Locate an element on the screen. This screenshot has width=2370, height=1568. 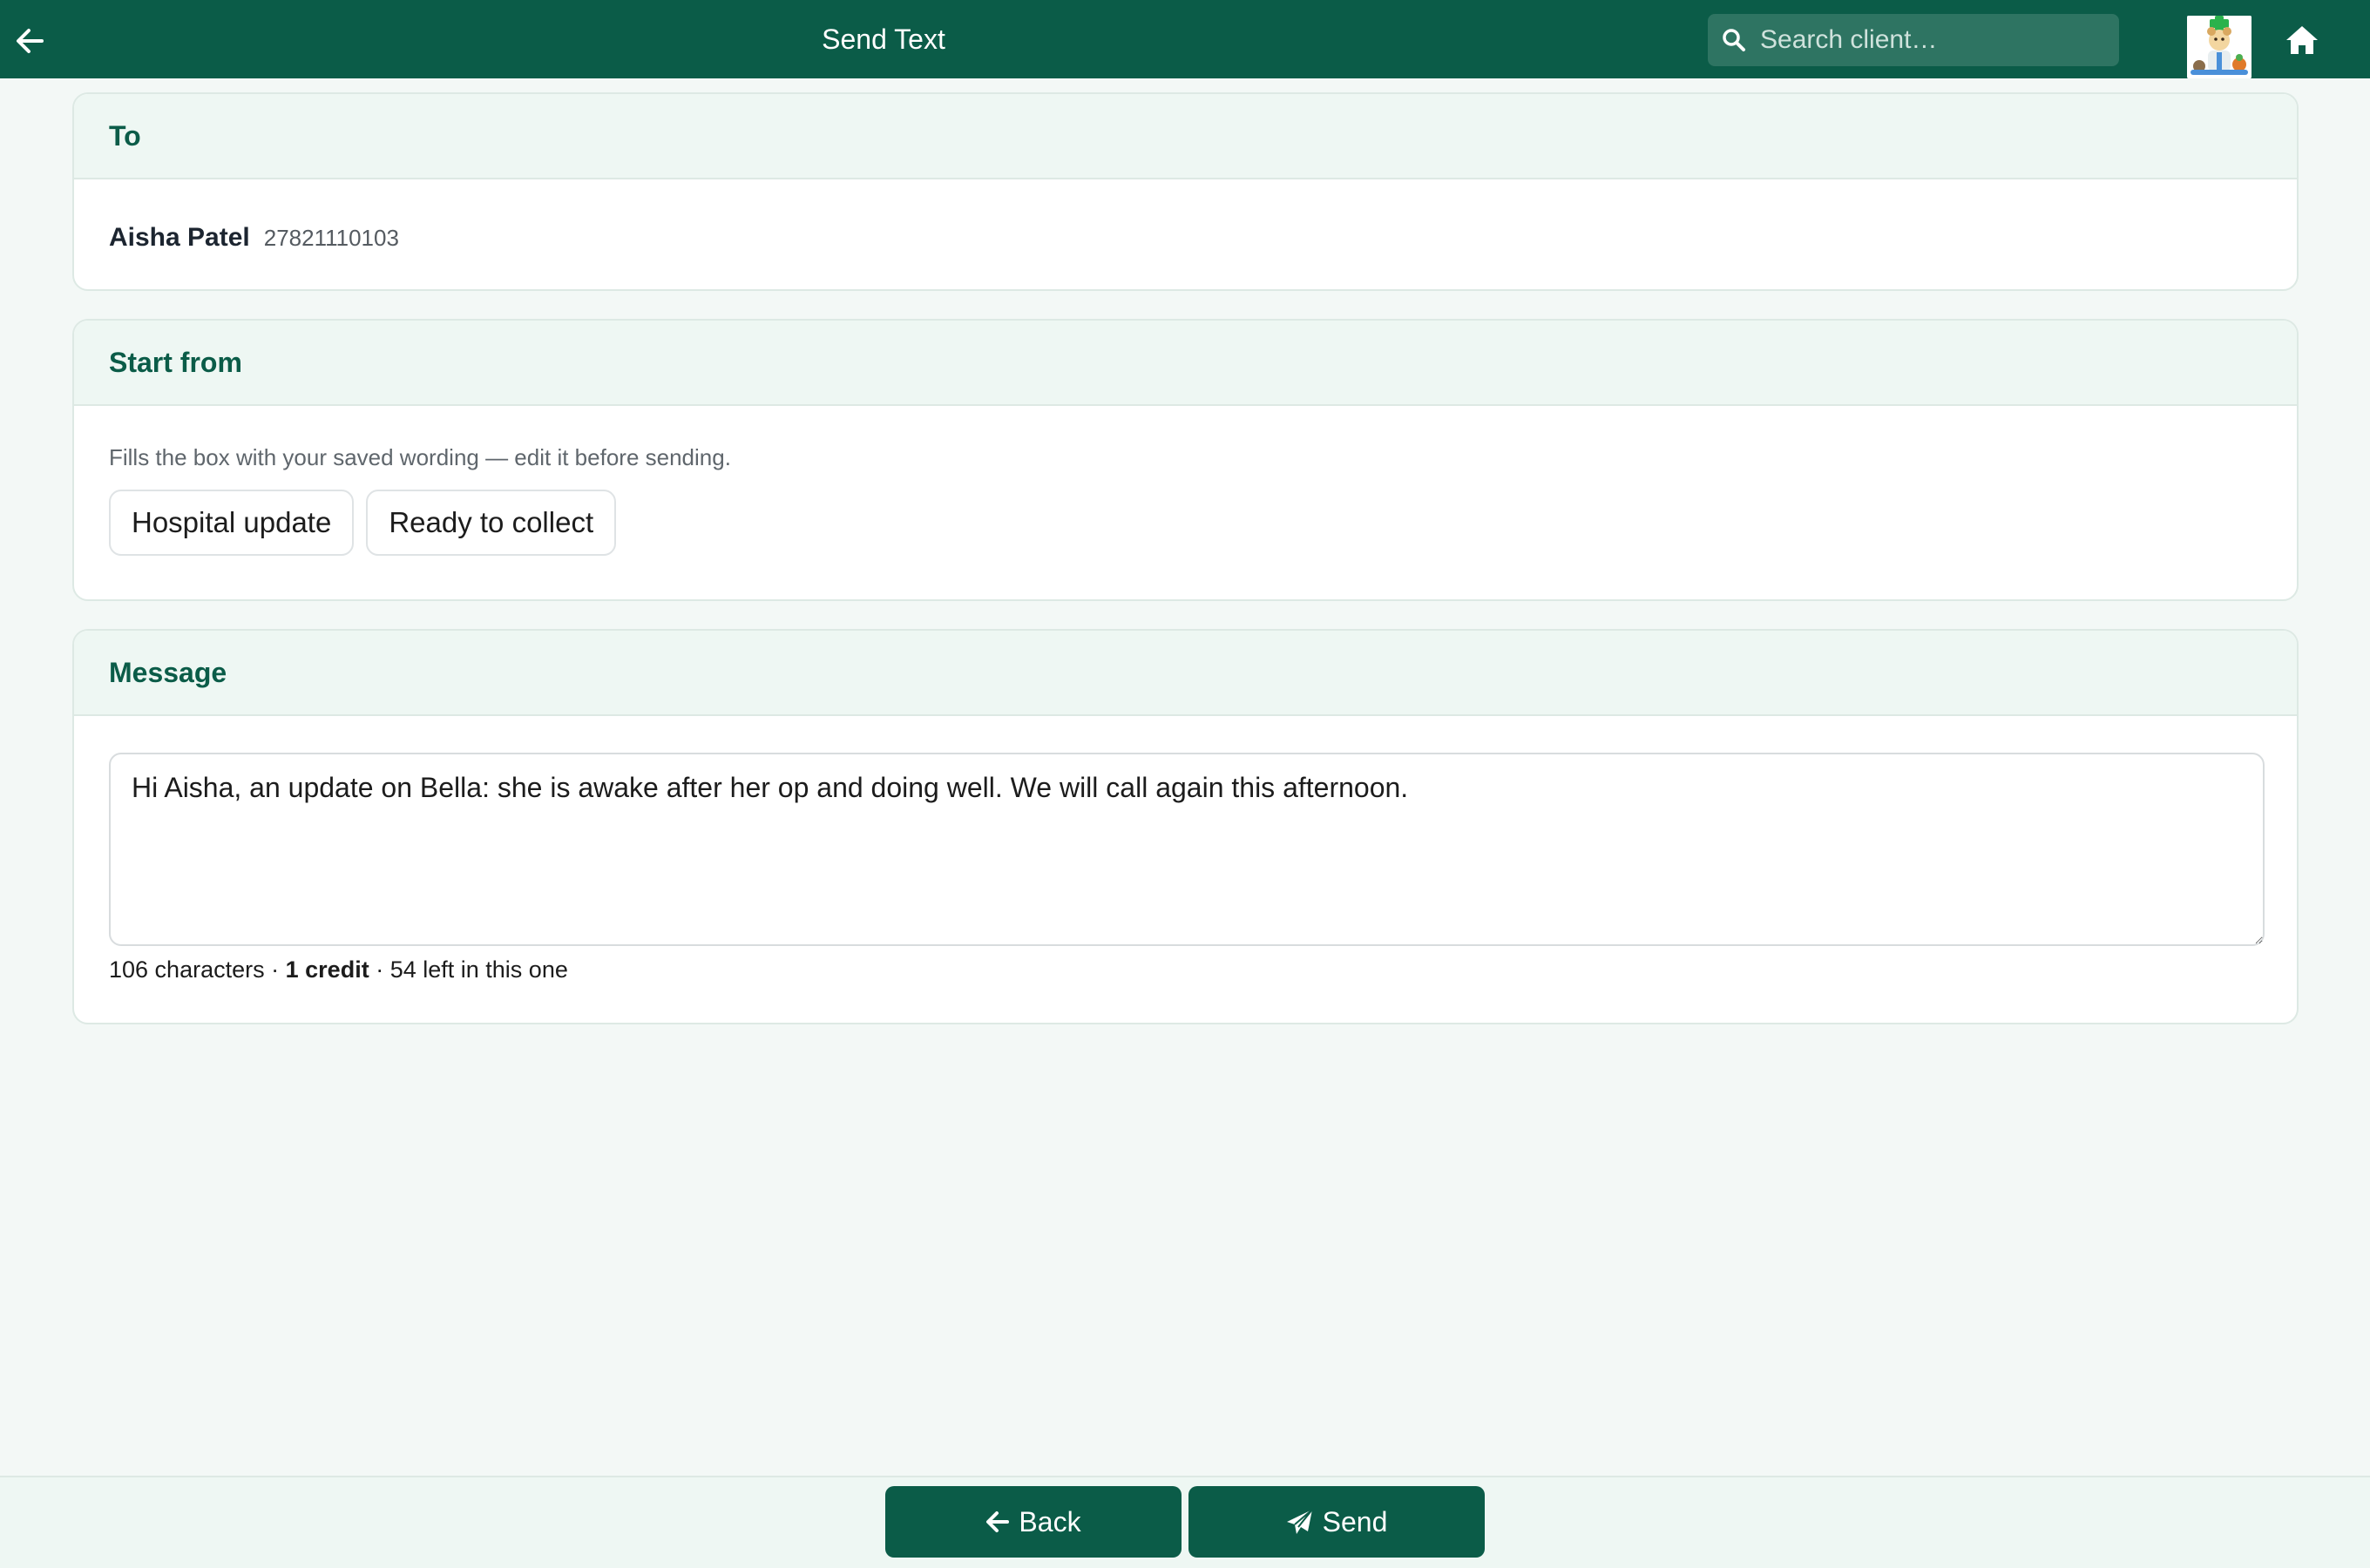
search-icon is located at coordinates (1734, 40).